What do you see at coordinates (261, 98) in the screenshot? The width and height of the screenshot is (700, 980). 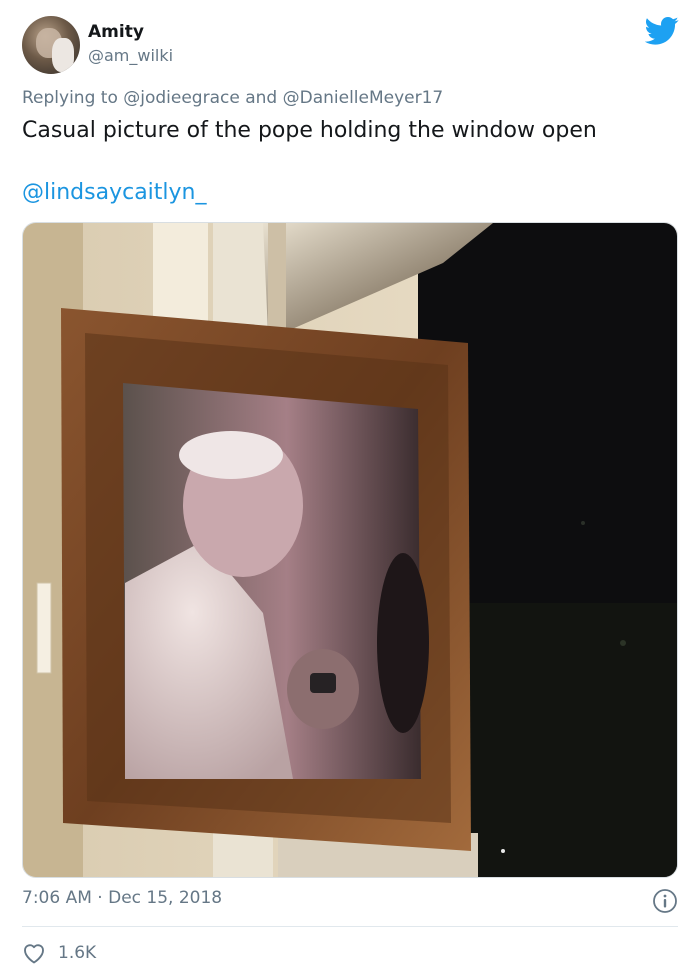 I see `reply-conjunction: and` at bounding box center [261, 98].